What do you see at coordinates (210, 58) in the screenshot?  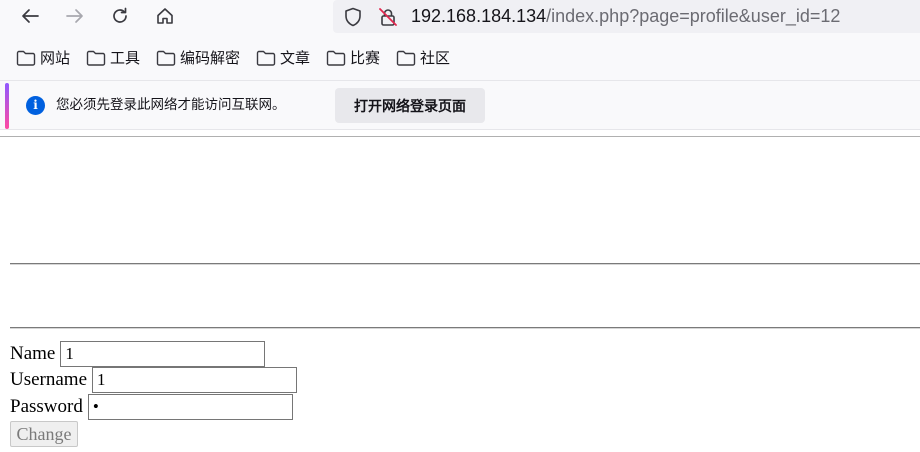 I see `bookmark-label: 编码解密` at bounding box center [210, 58].